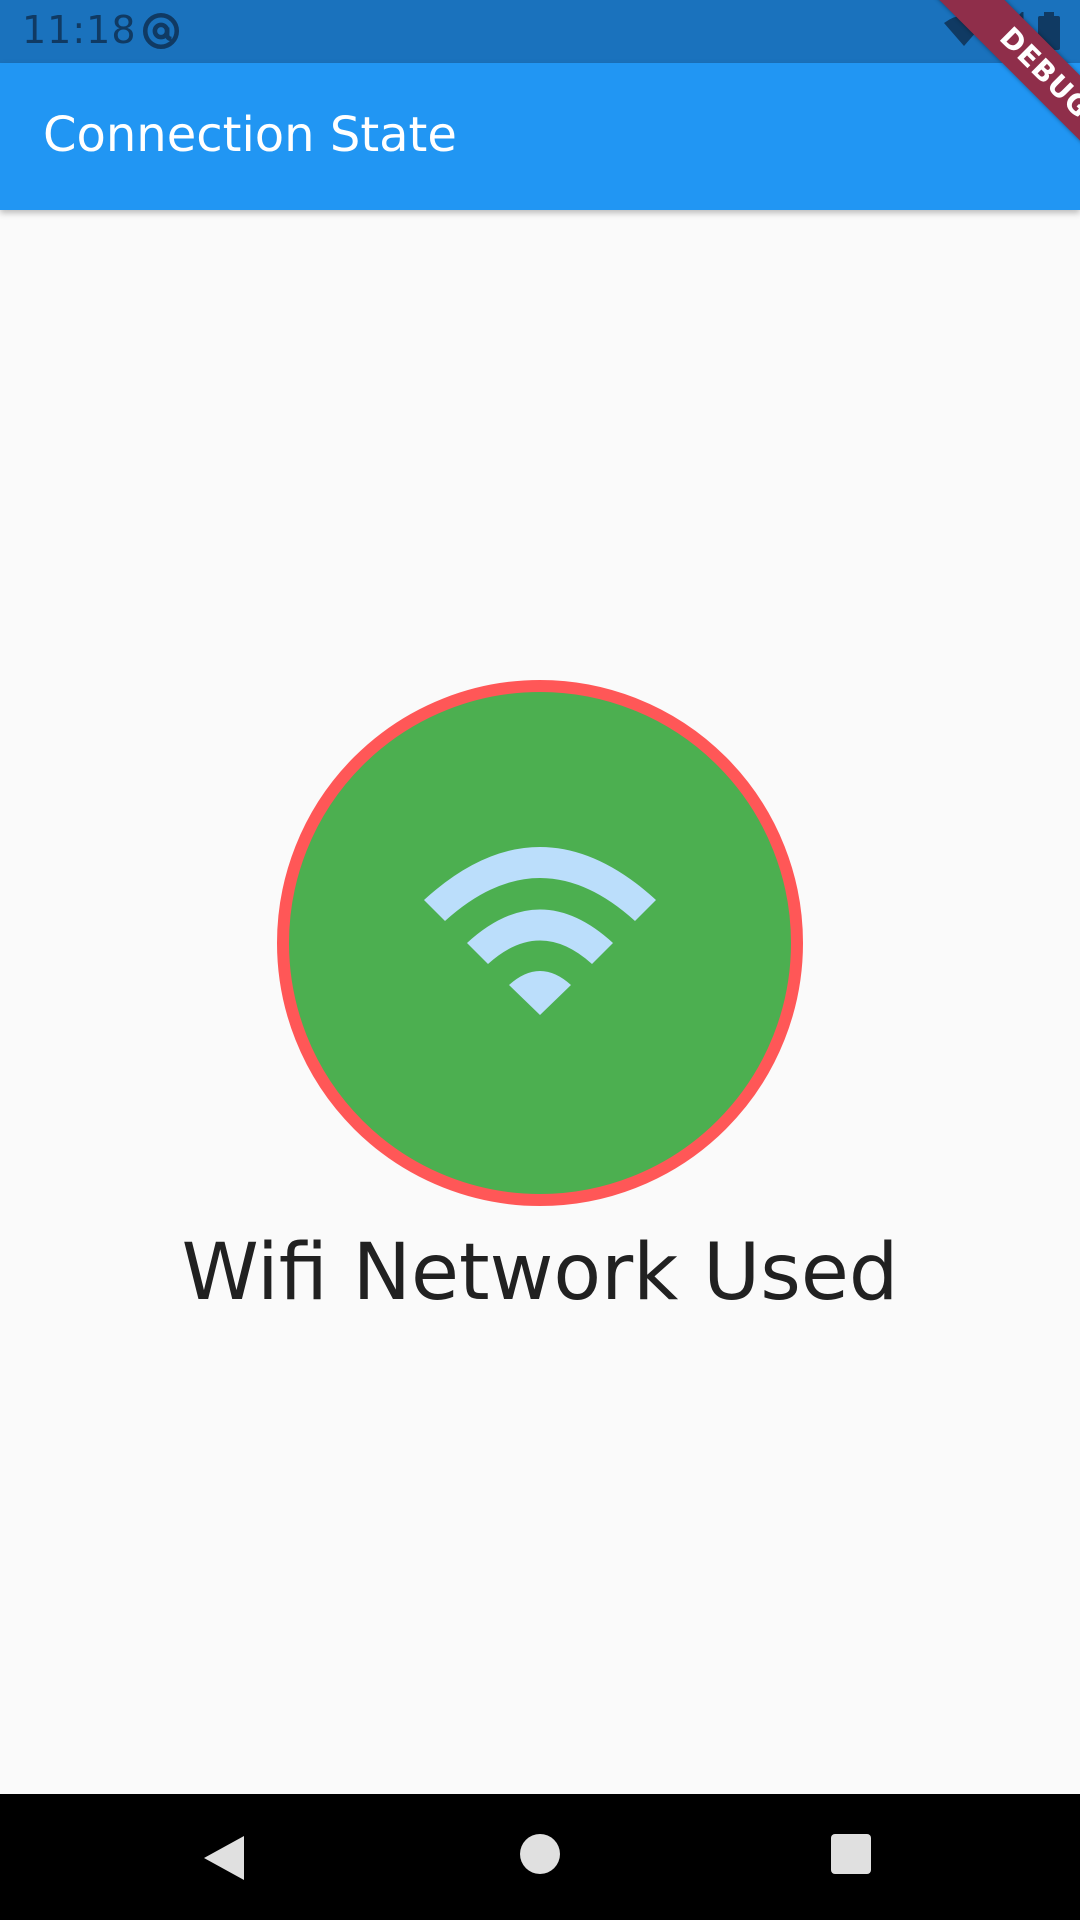 This screenshot has height=1920, width=1080. Describe the element at coordinates (540, 31) in the screenshot. I see `status-bar: 11:18` at that location.